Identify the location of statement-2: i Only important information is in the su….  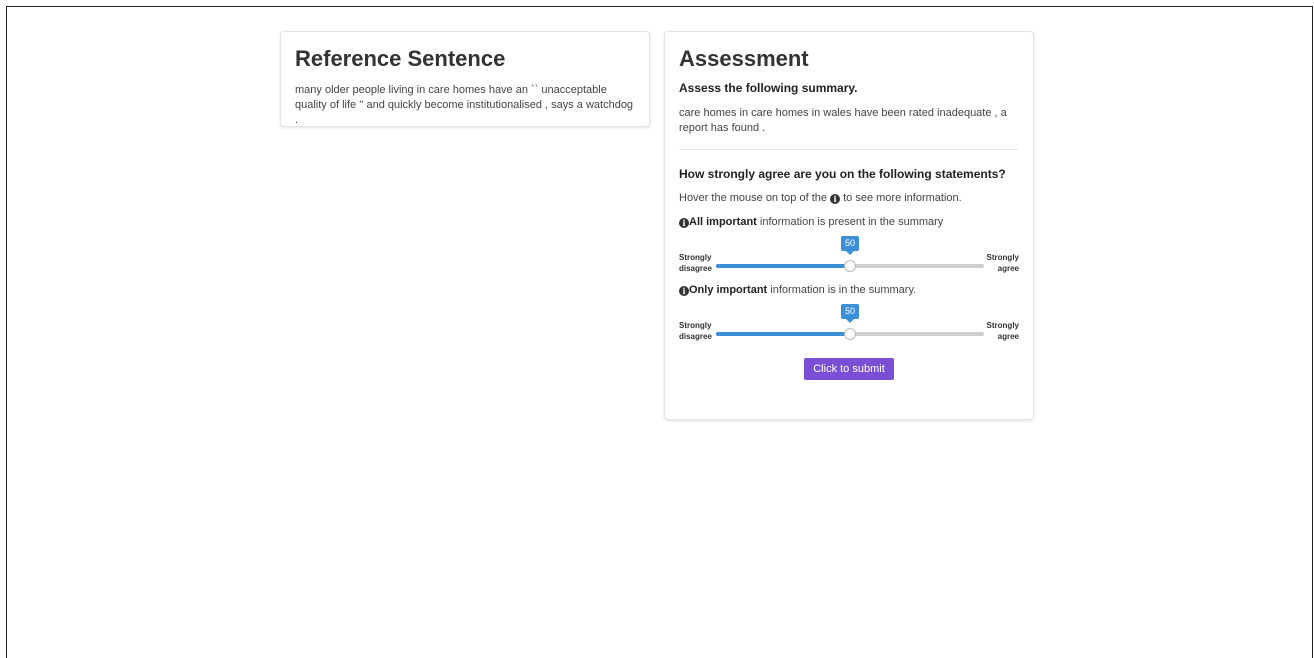
(849, 290).